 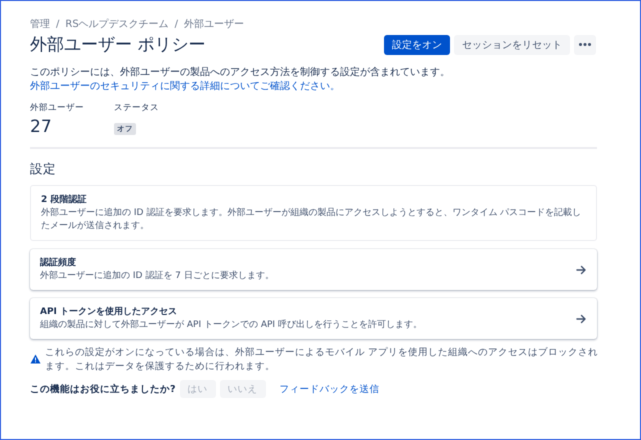 What do you see at coordinates (35, 359) in the screenshot?
I see `warning-icon` at bounding box center [35, 359].